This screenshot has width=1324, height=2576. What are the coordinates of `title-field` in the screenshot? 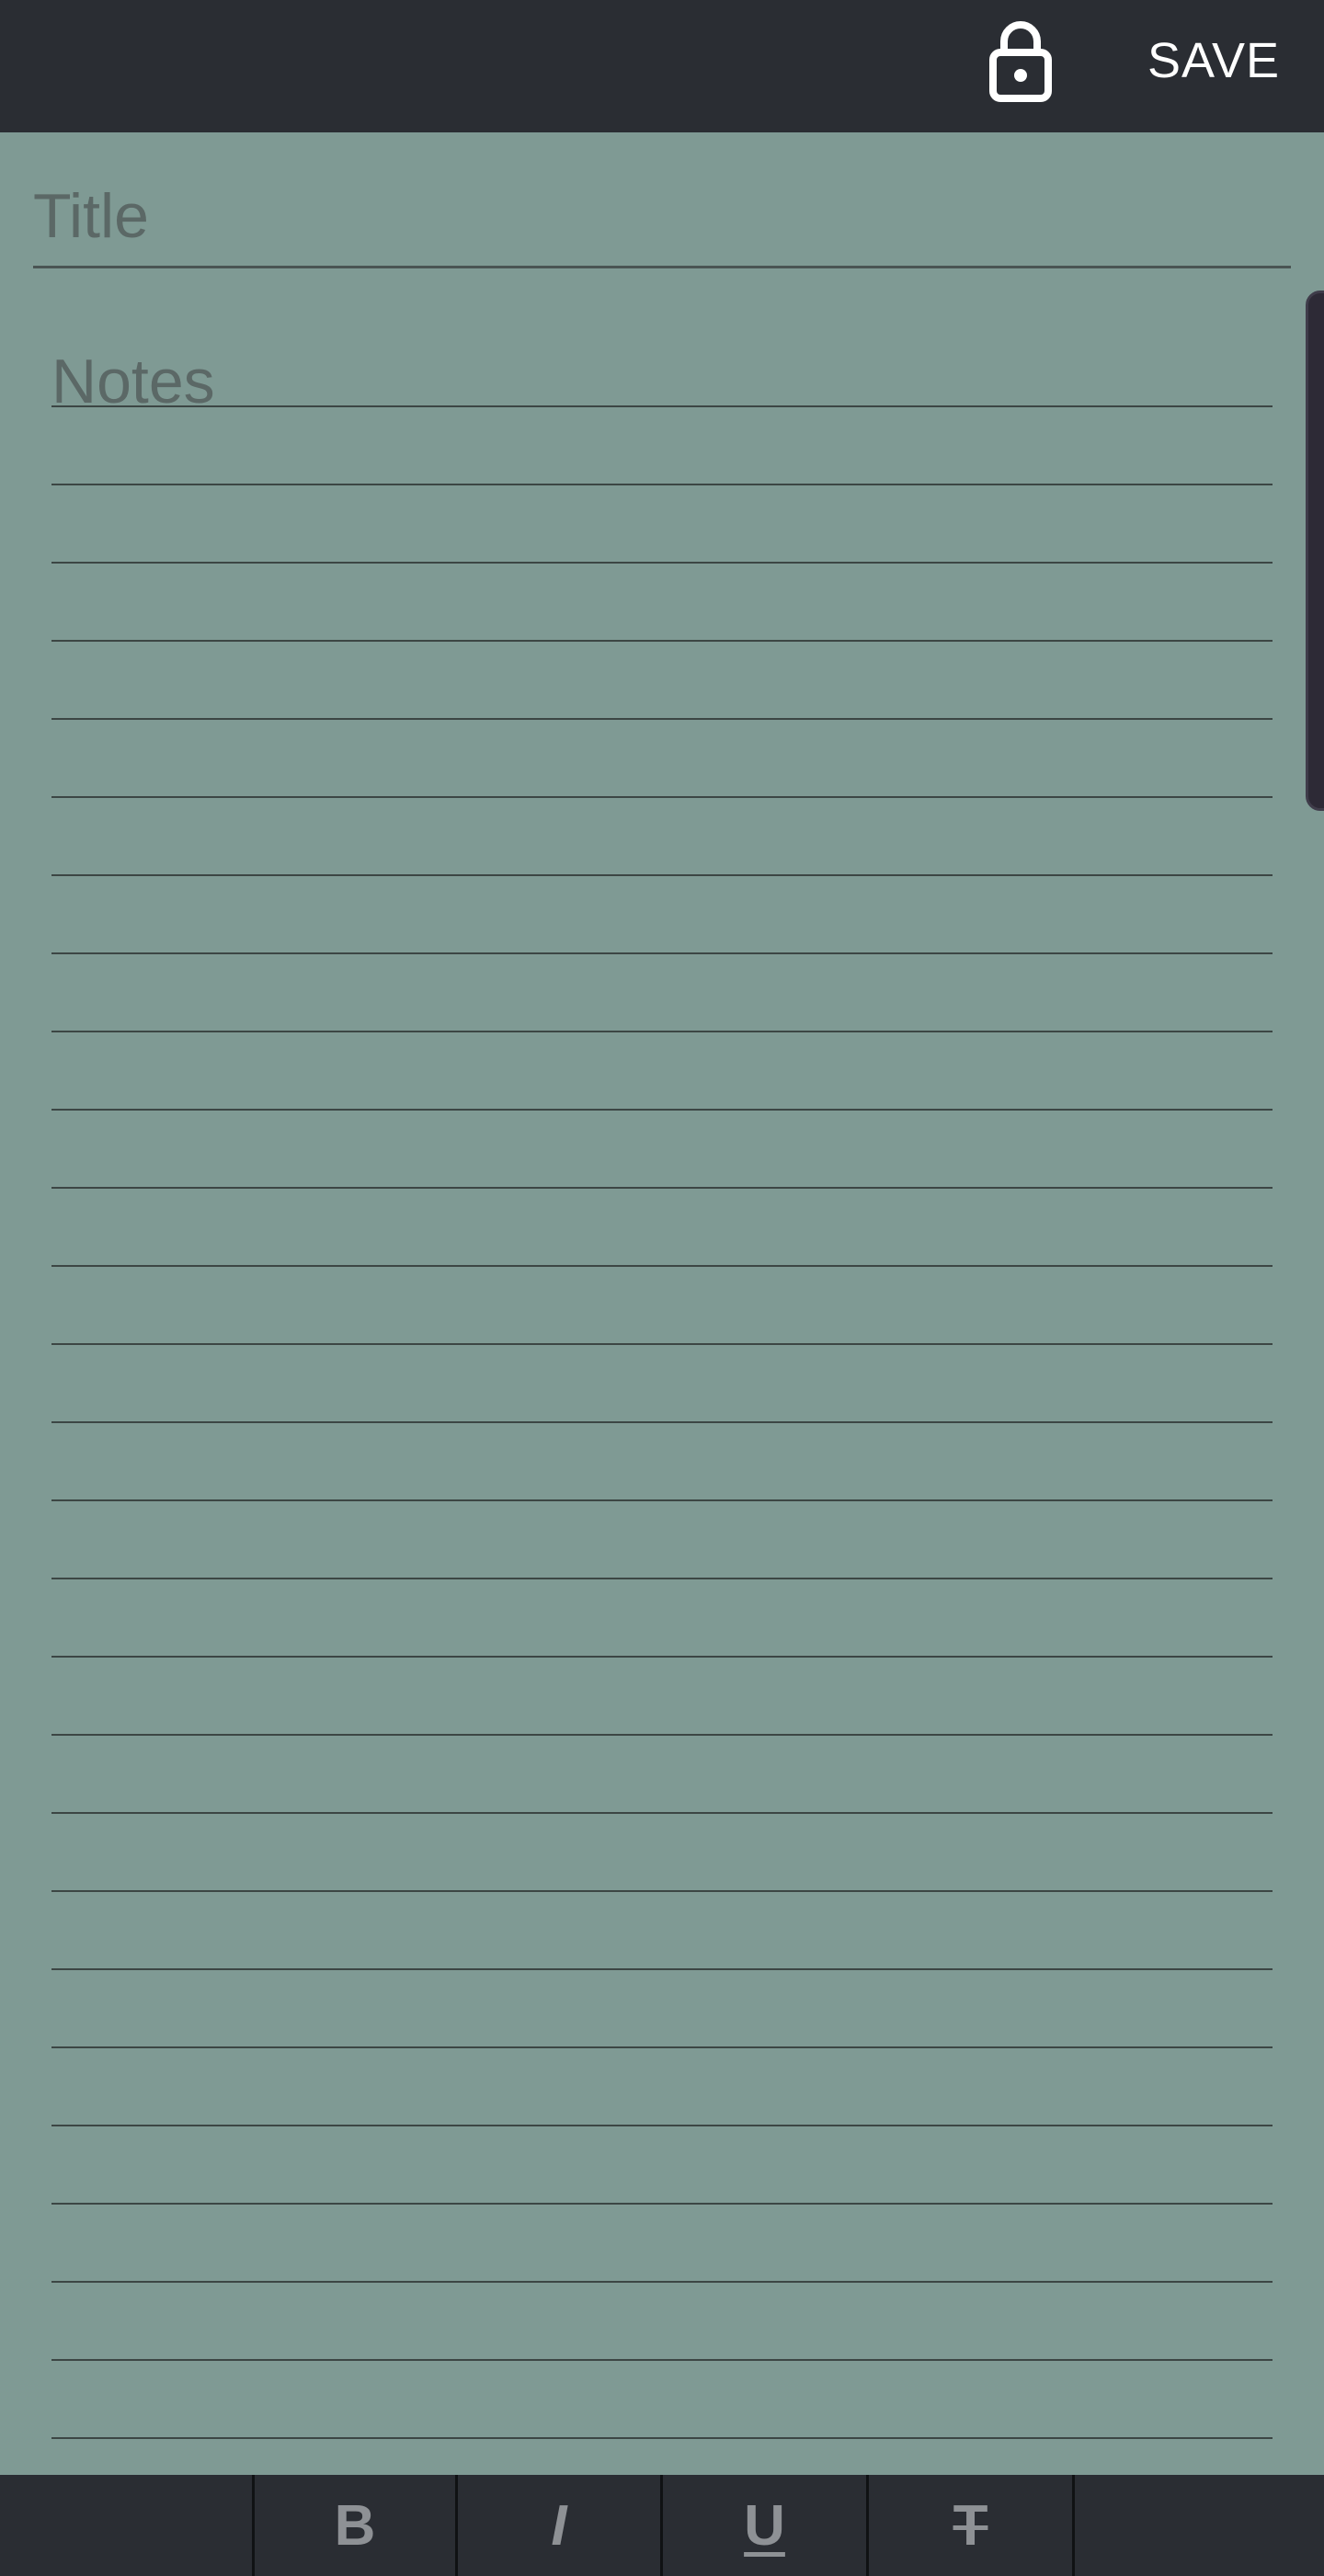 It's located at (662, 216).